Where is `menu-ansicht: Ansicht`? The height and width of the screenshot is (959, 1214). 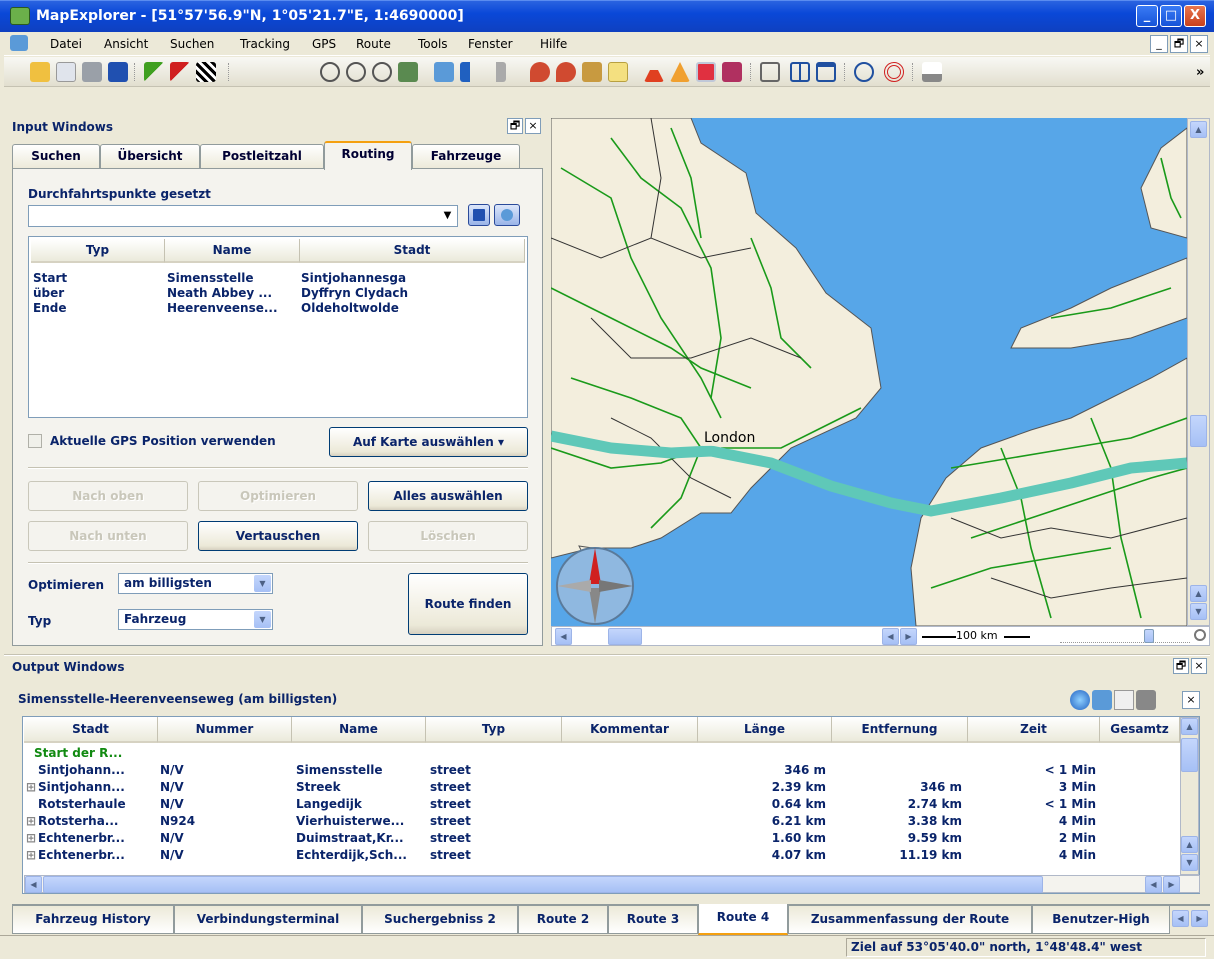 menu-ansicht: Ansicht is located at coordinates (126, 44).